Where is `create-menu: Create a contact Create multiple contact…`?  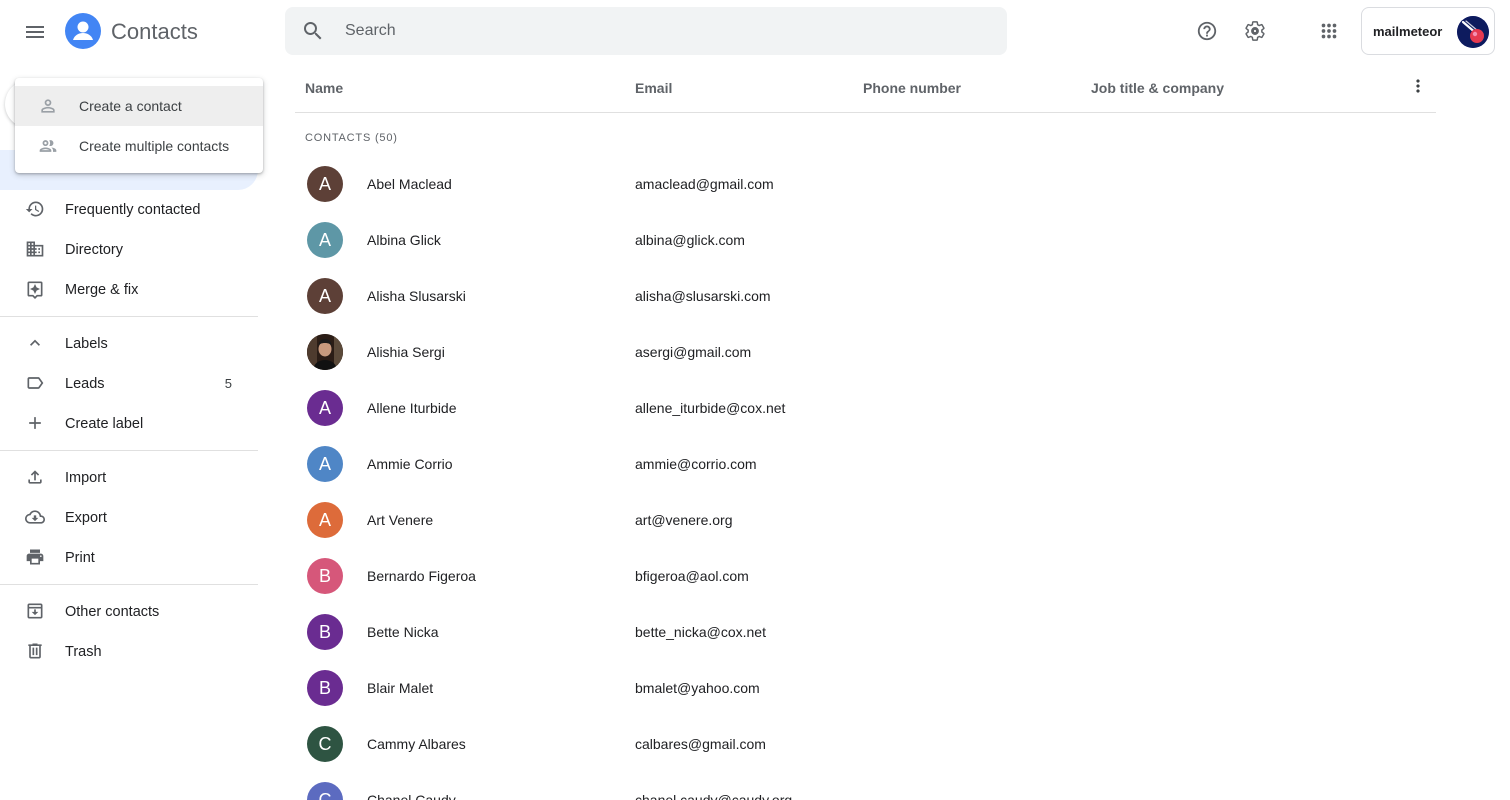 create-menu: Create a contact Create multiple contact… is located at coordinates (139, 125).